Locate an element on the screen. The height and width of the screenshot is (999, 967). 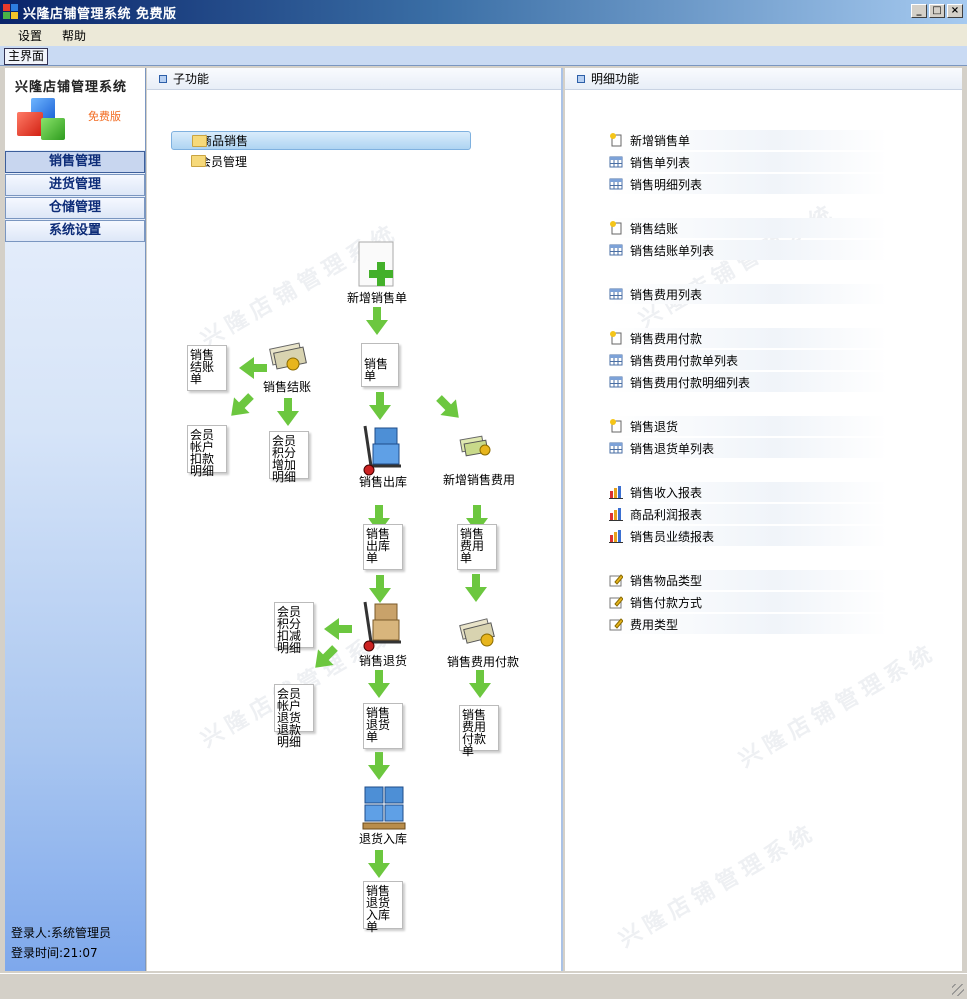
nav-warehouse: 仓储管理 is located at coordinates (75, 208).